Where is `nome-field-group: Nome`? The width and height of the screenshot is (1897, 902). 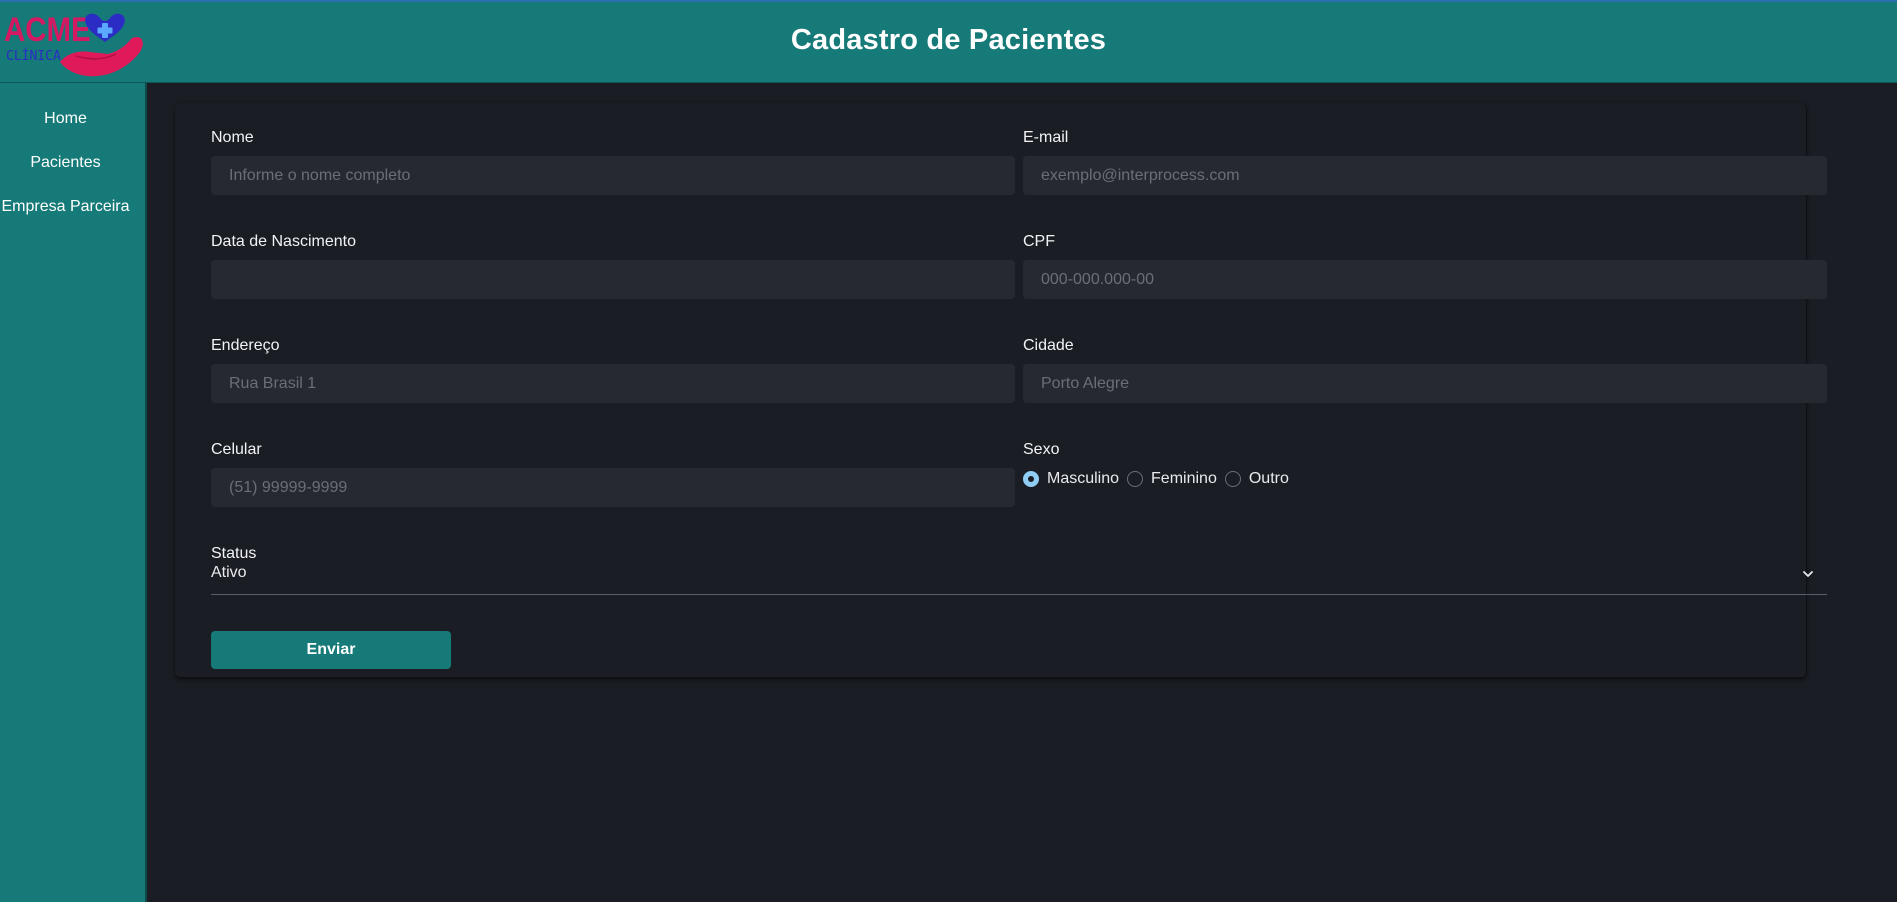
nome-field-group: Nome is located at coordinates (613, 162).